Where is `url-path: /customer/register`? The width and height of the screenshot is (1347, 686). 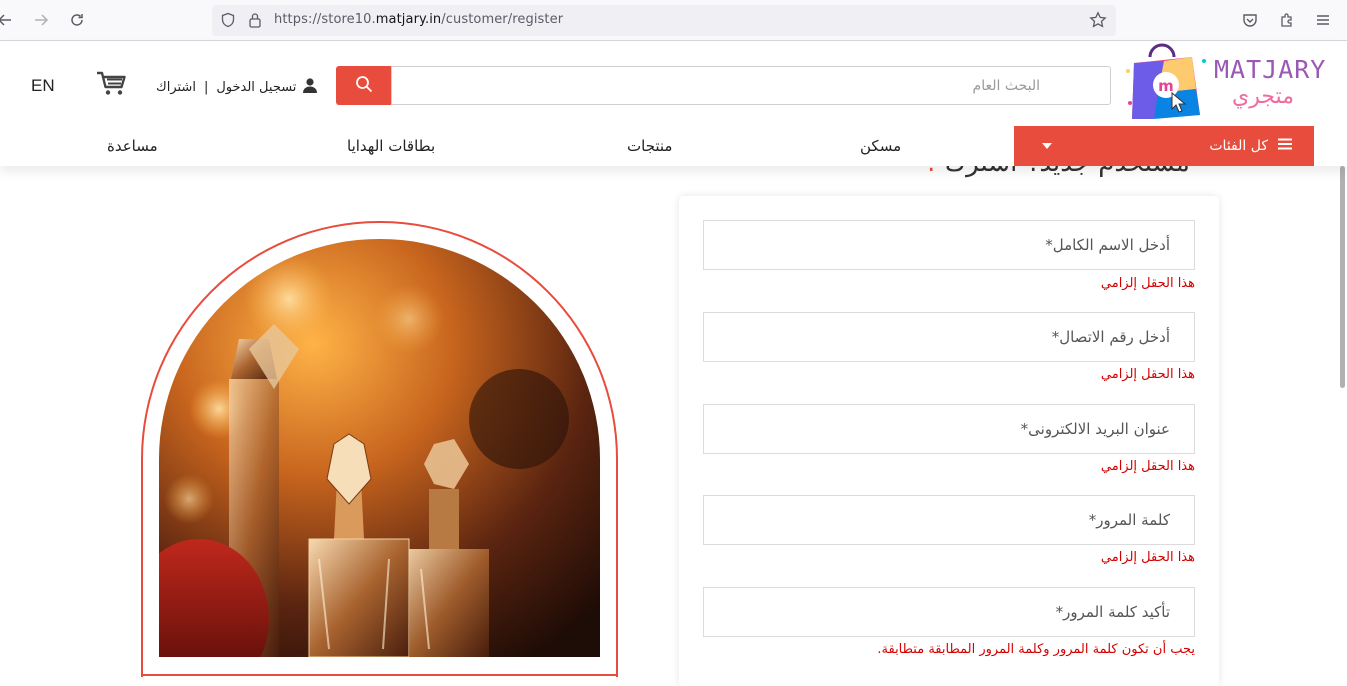
url-path: /customer/register is located at coordinates (502, 19).